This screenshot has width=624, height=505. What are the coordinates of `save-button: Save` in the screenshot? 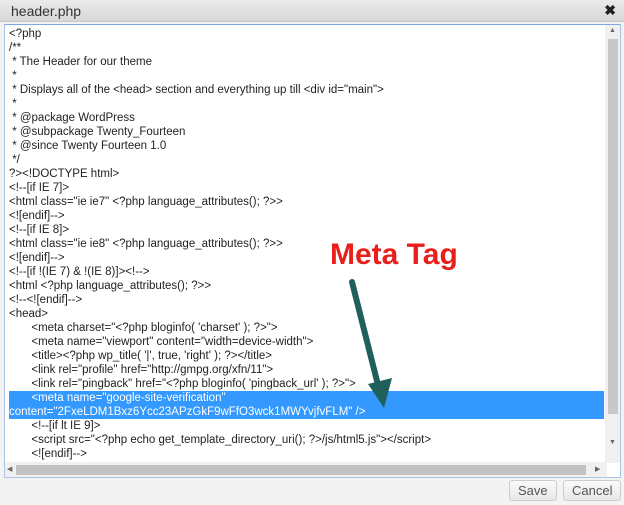 It's located at (533, 490).